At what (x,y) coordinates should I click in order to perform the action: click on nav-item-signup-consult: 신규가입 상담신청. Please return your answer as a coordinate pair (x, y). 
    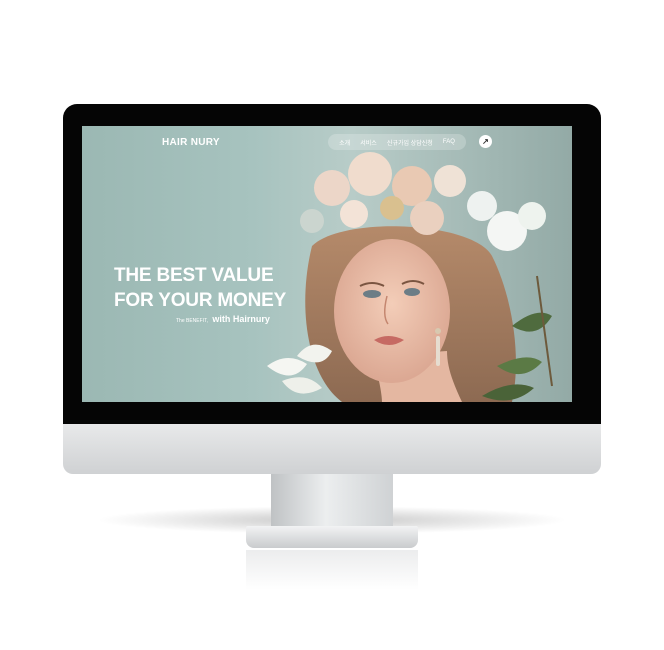
    Looking at the image, I should click on (410, 142).